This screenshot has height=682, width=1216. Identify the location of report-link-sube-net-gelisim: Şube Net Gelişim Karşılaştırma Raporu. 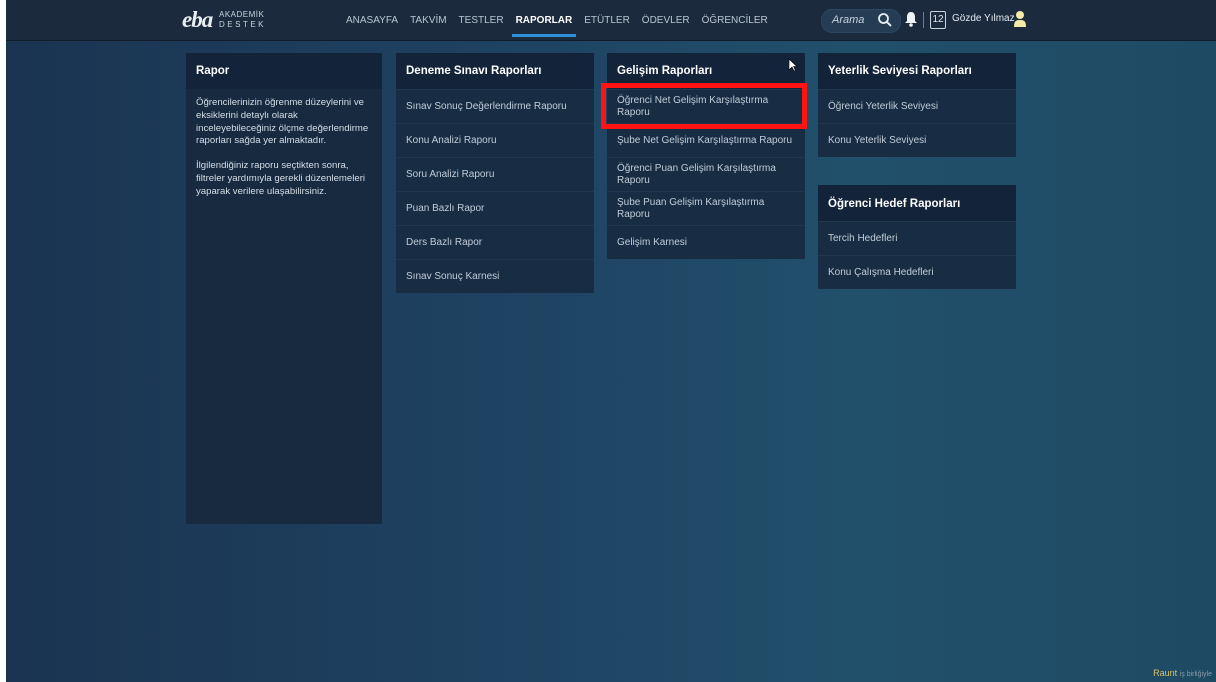
(706, 140).